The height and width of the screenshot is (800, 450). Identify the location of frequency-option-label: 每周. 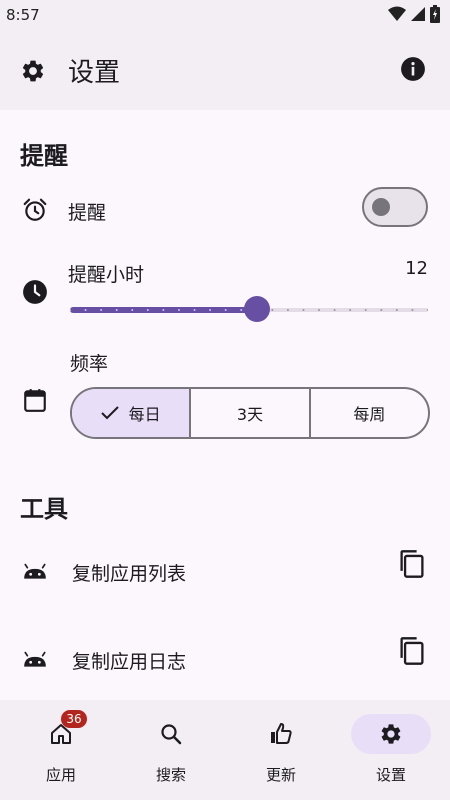
(369, 414).